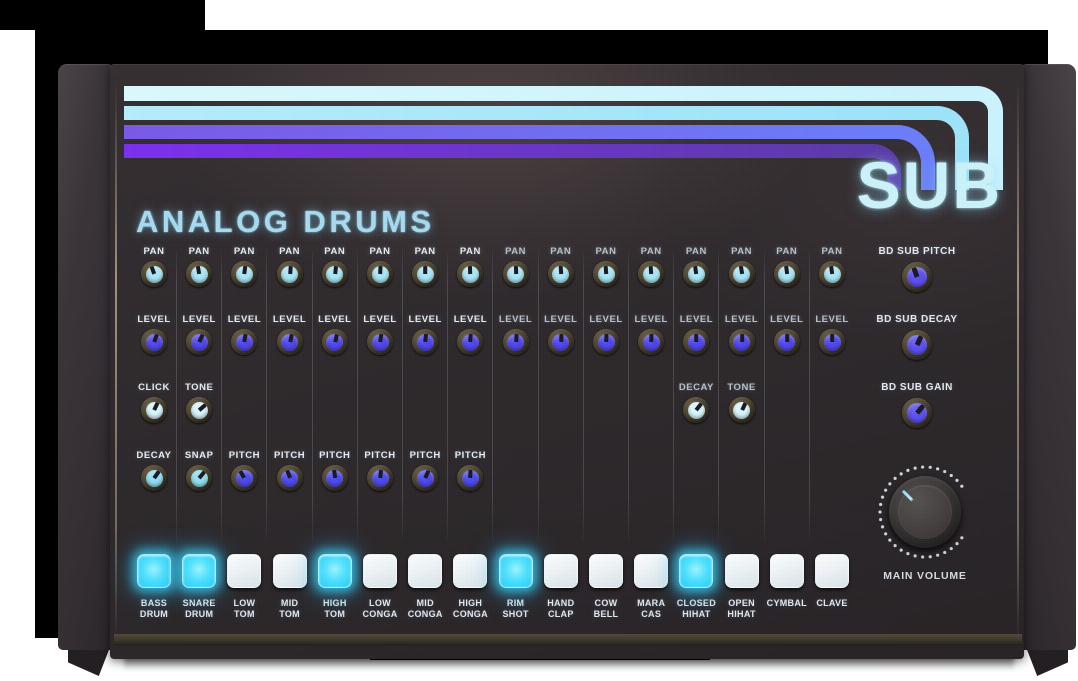 The height and width of the screenshot is (681, 1078). What do you see at coordinates (651, 274) in the screenshot?
I see `knob-maracas-pan` at bounding box center [651, 274].